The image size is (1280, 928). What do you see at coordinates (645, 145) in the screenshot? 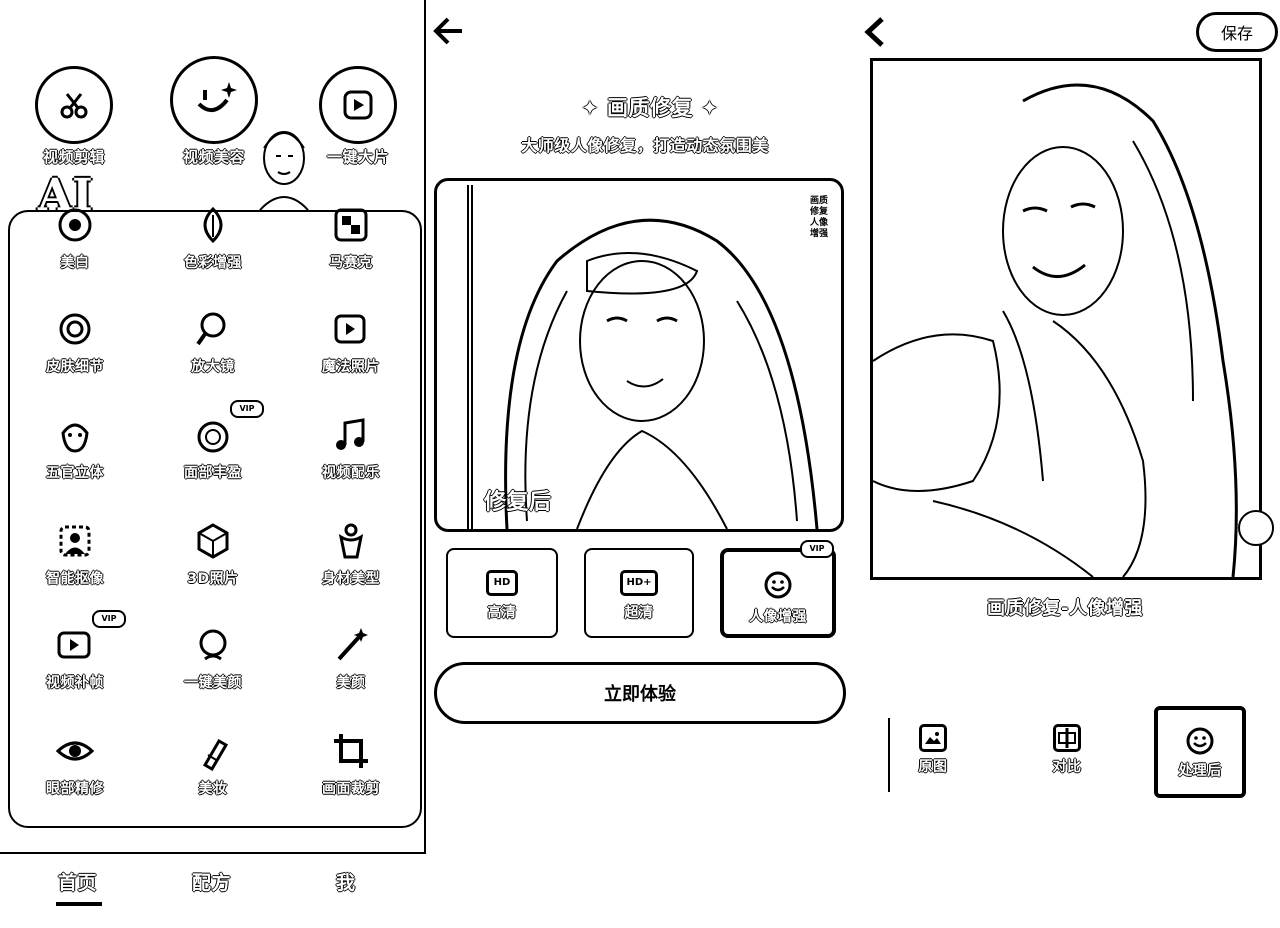
I see `restore-subtitle: 大师级人像修复，打造动态氛围美` at bounding box center [645, 145].